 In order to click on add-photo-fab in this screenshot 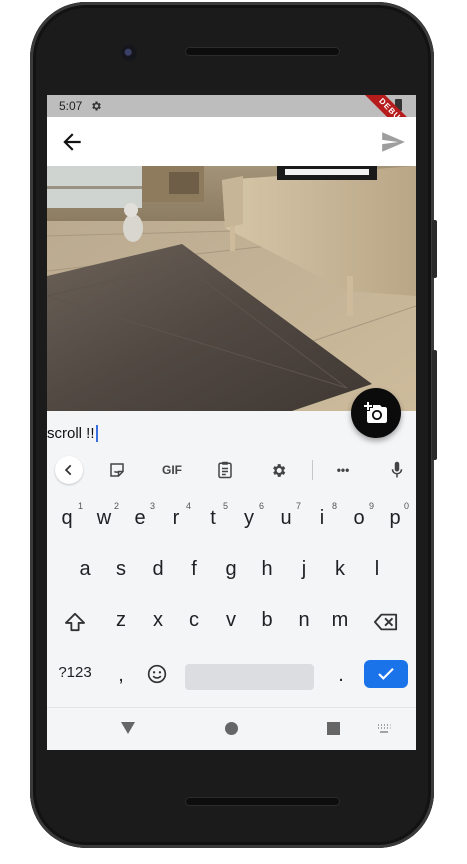, I will do `click(376, 413)`.